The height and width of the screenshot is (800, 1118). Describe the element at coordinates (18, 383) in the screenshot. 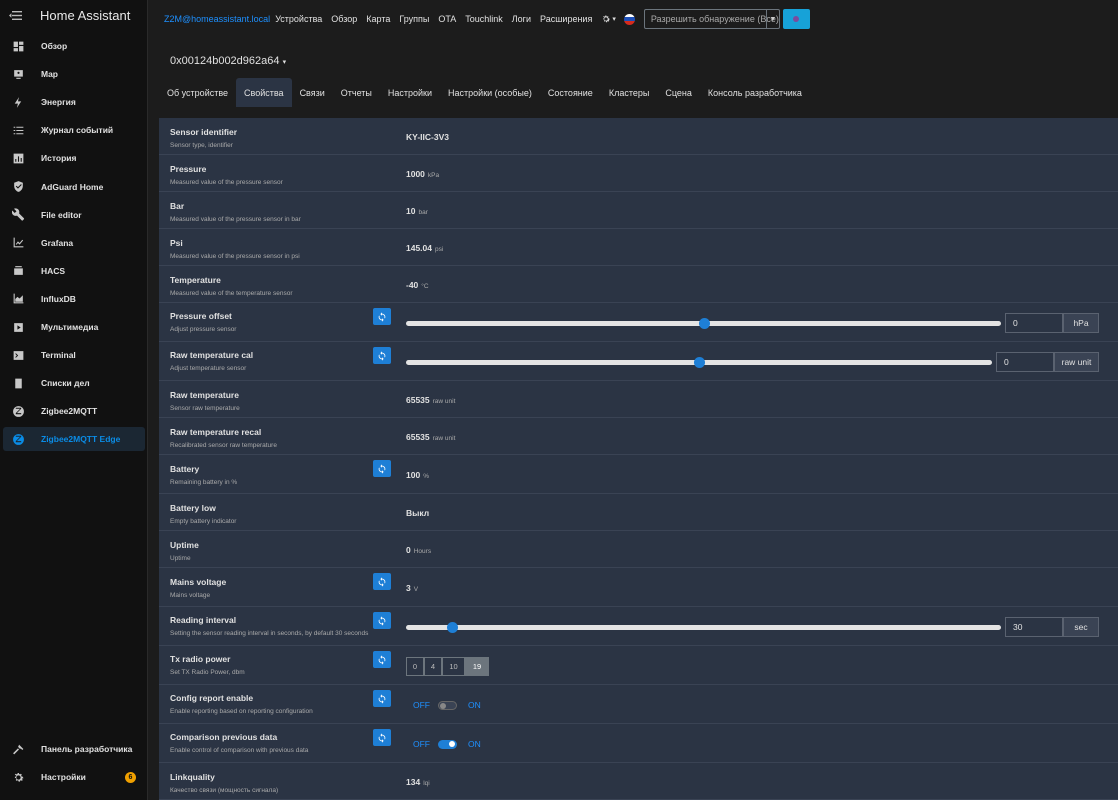

I see `clipboard-list-icon` at that location.